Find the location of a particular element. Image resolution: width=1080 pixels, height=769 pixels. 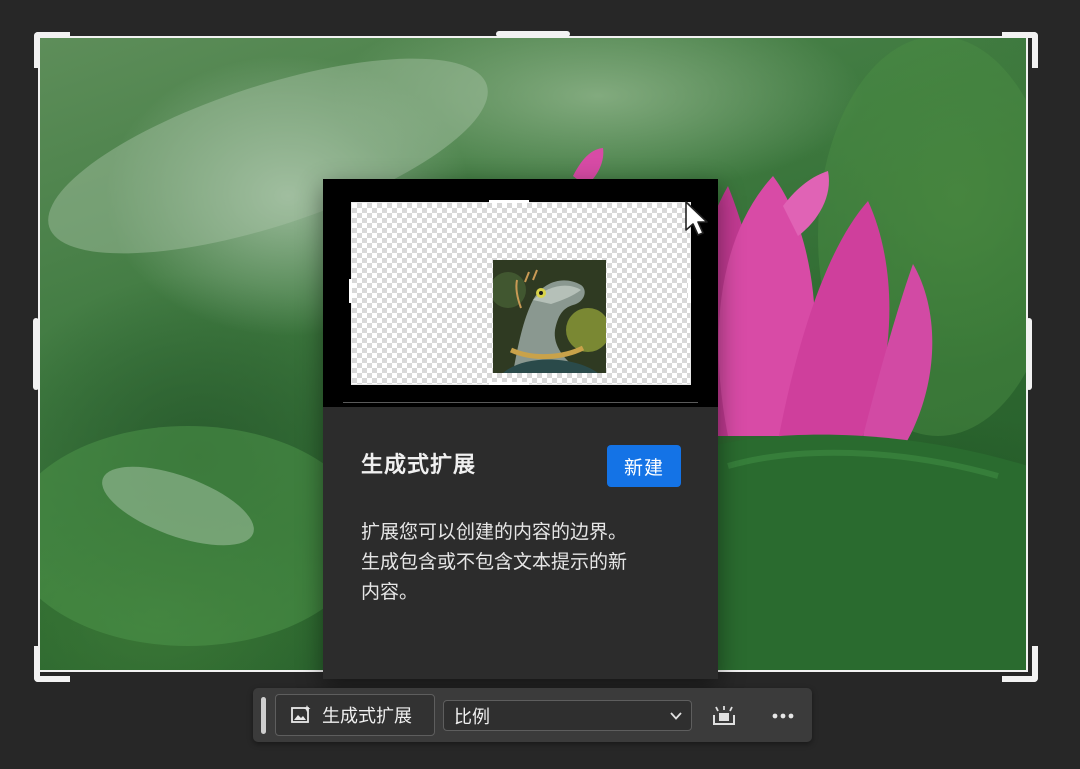

reset-crop-button is located at coordinates (724, 716).